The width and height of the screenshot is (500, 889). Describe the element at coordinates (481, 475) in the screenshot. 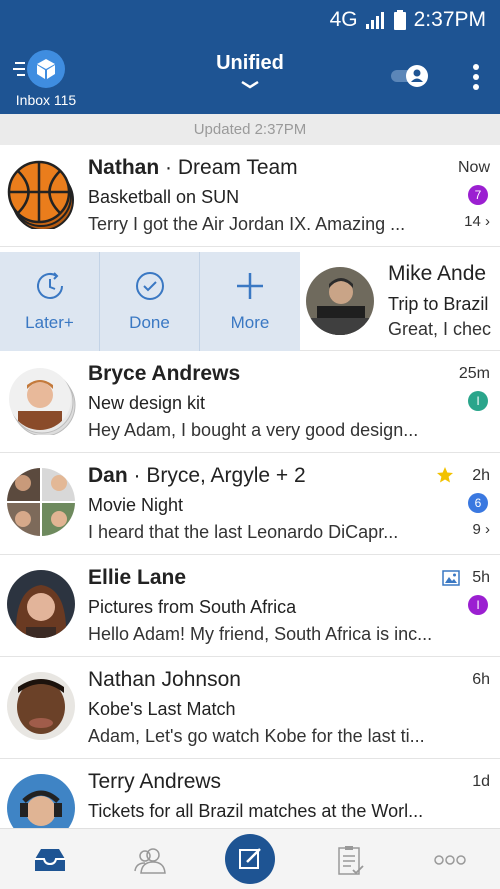

I see `email-time: 2h` at that location.